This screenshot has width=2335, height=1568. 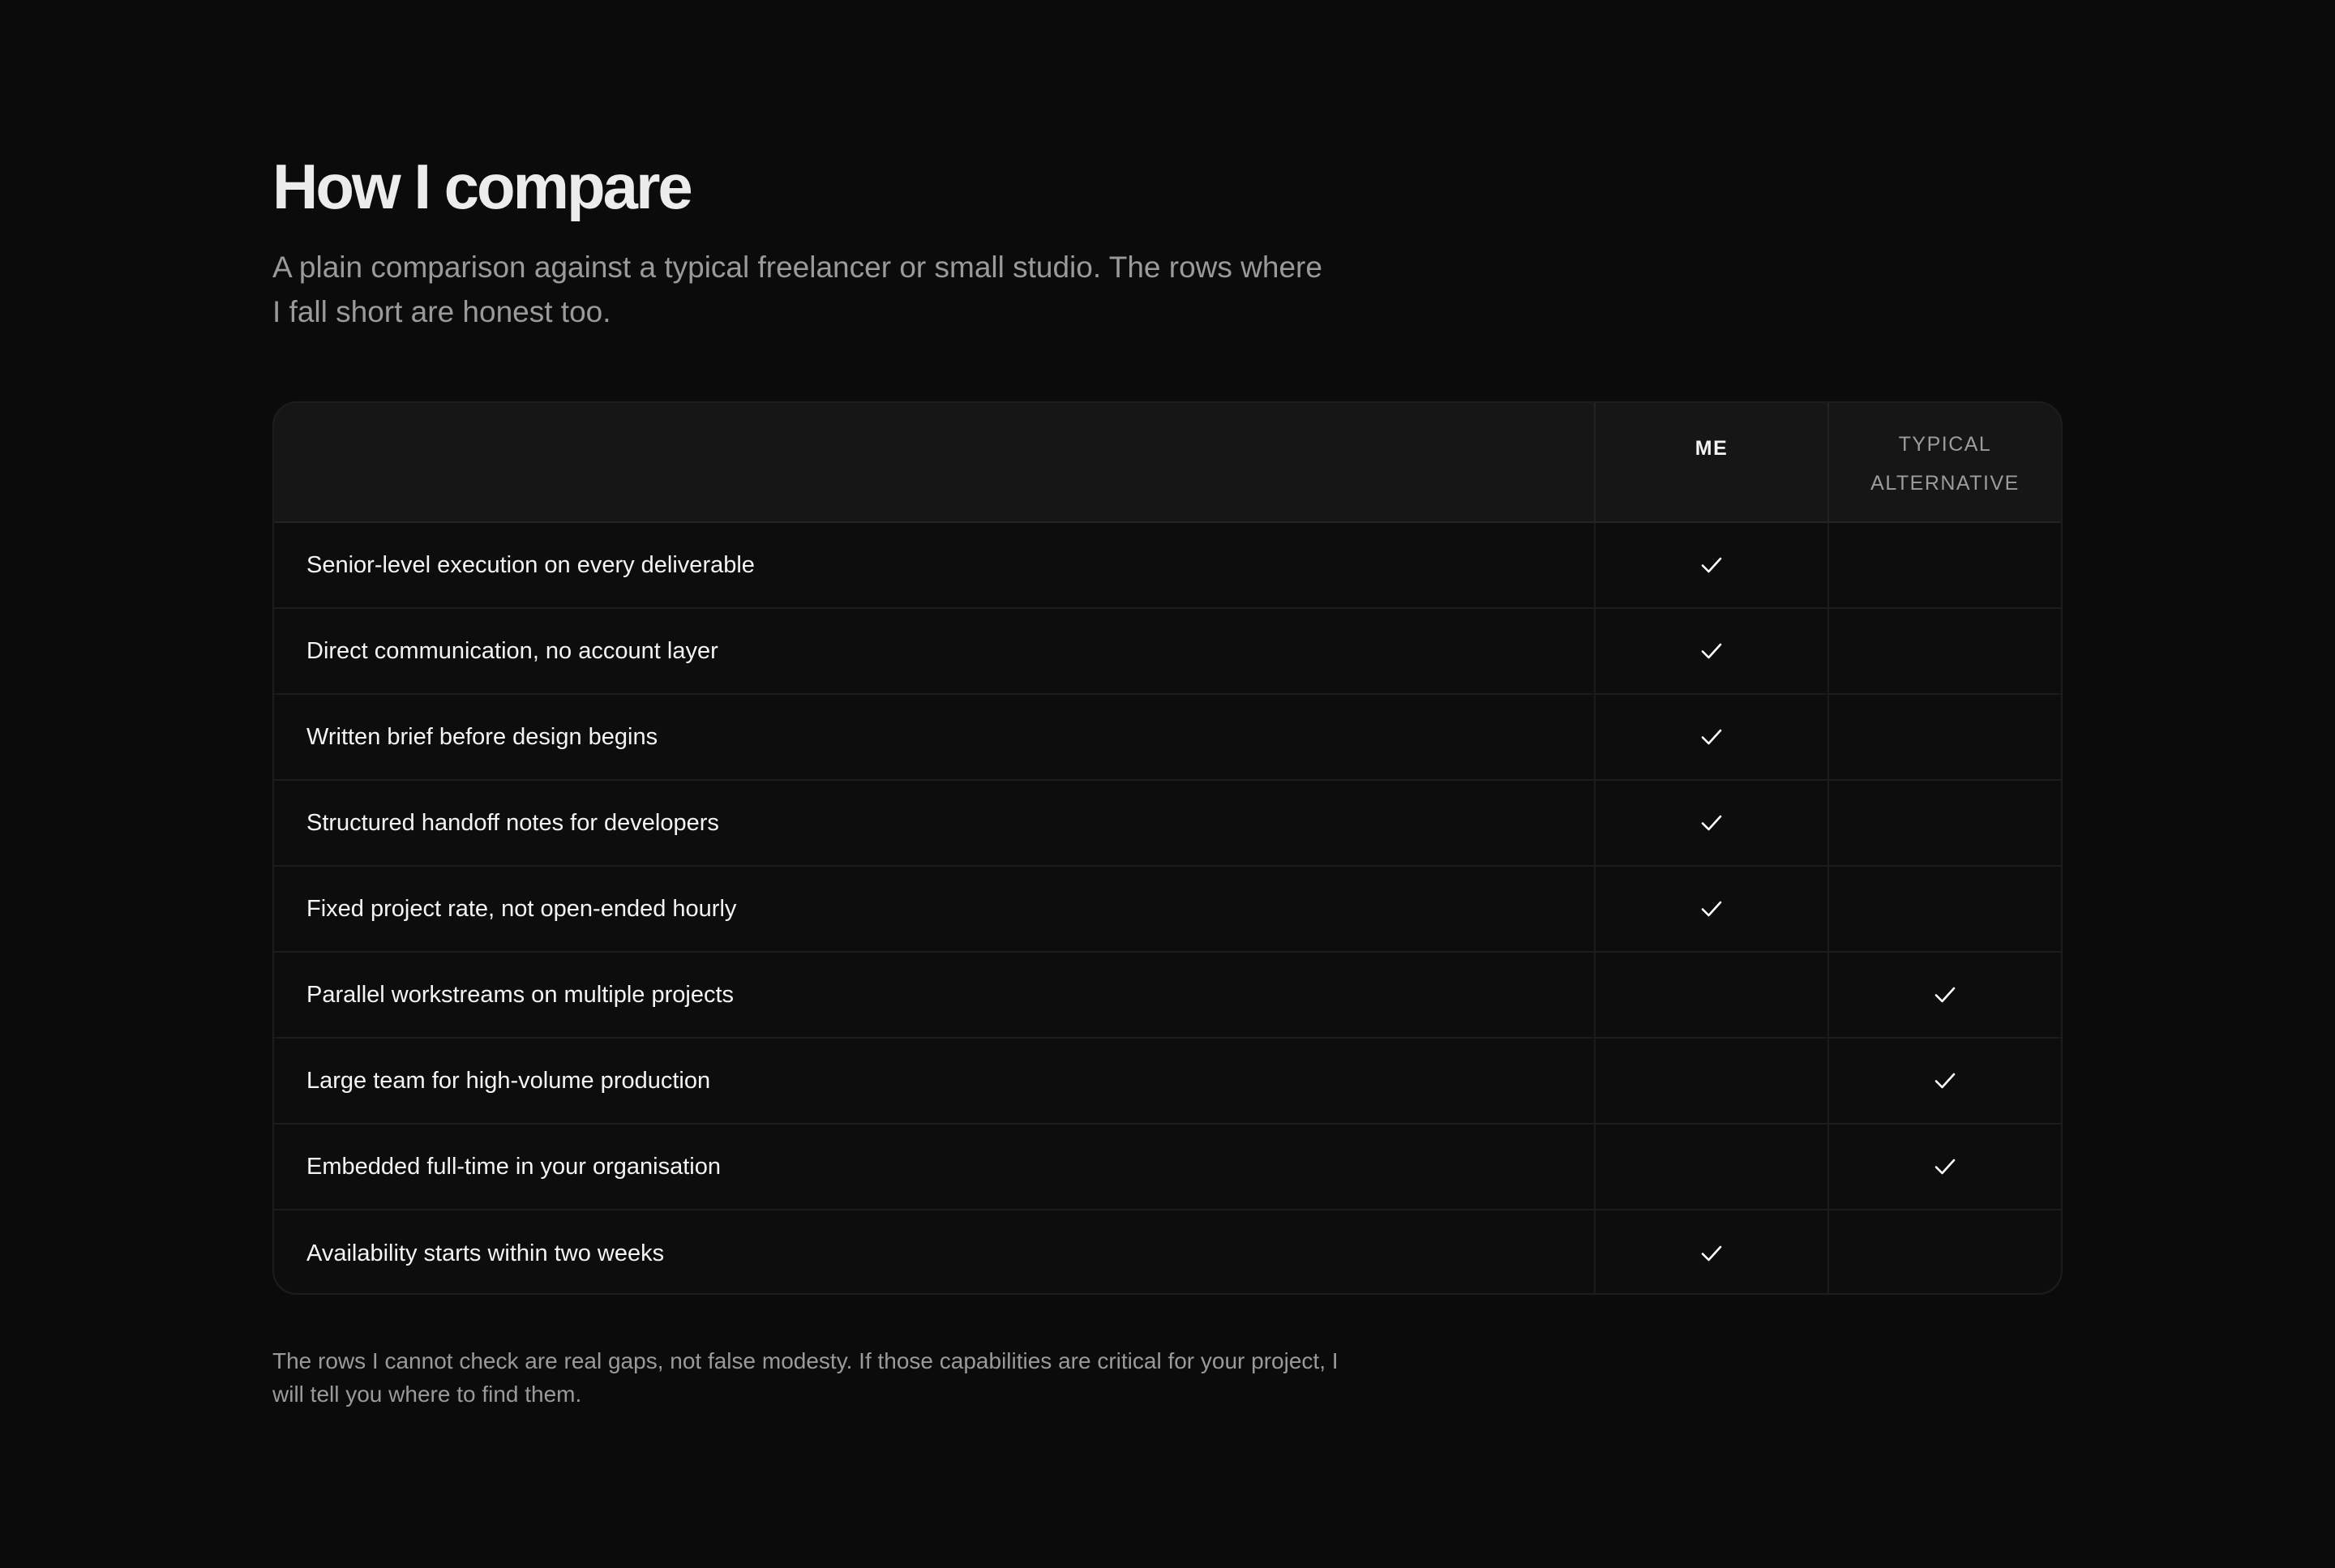 What do you see at coordinates (1945, 483) in the screenshot?
I see `header-alt-line-2: ALTERNATIVE` at bounding box center [1945, 483].